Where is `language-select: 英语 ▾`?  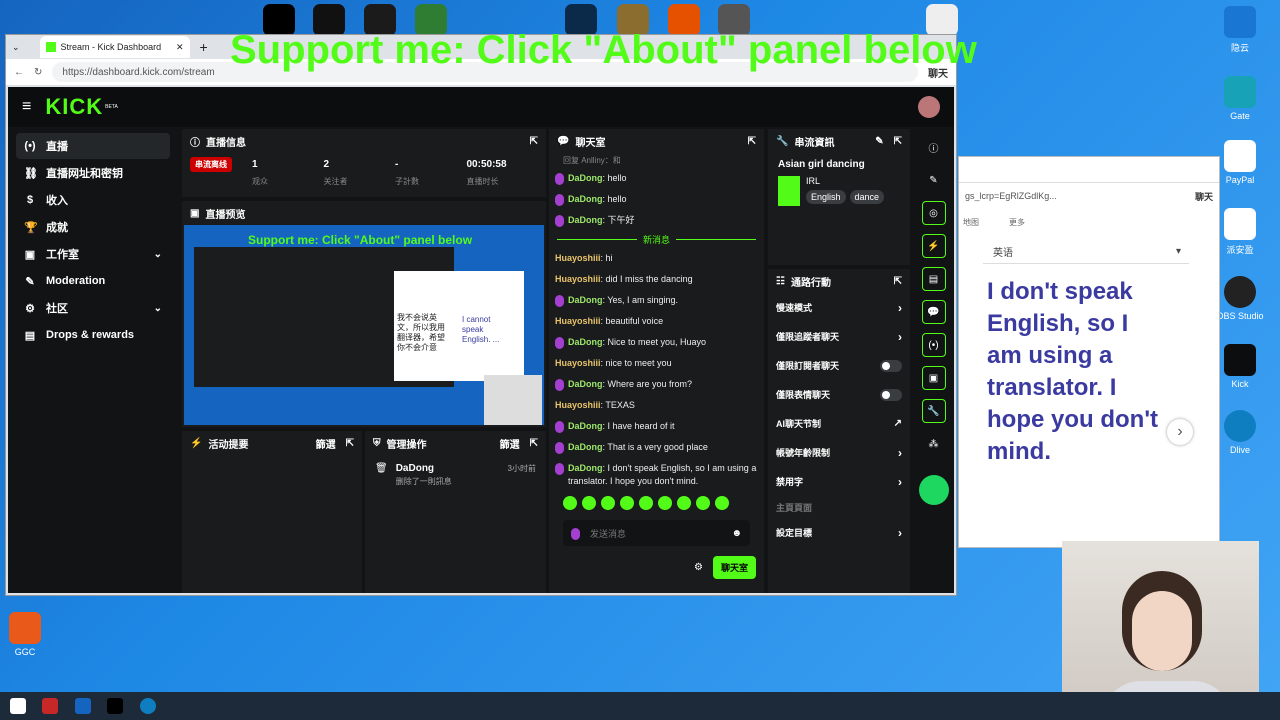
language-select: 英语 ▾ is located at coordinates (1086, 252).